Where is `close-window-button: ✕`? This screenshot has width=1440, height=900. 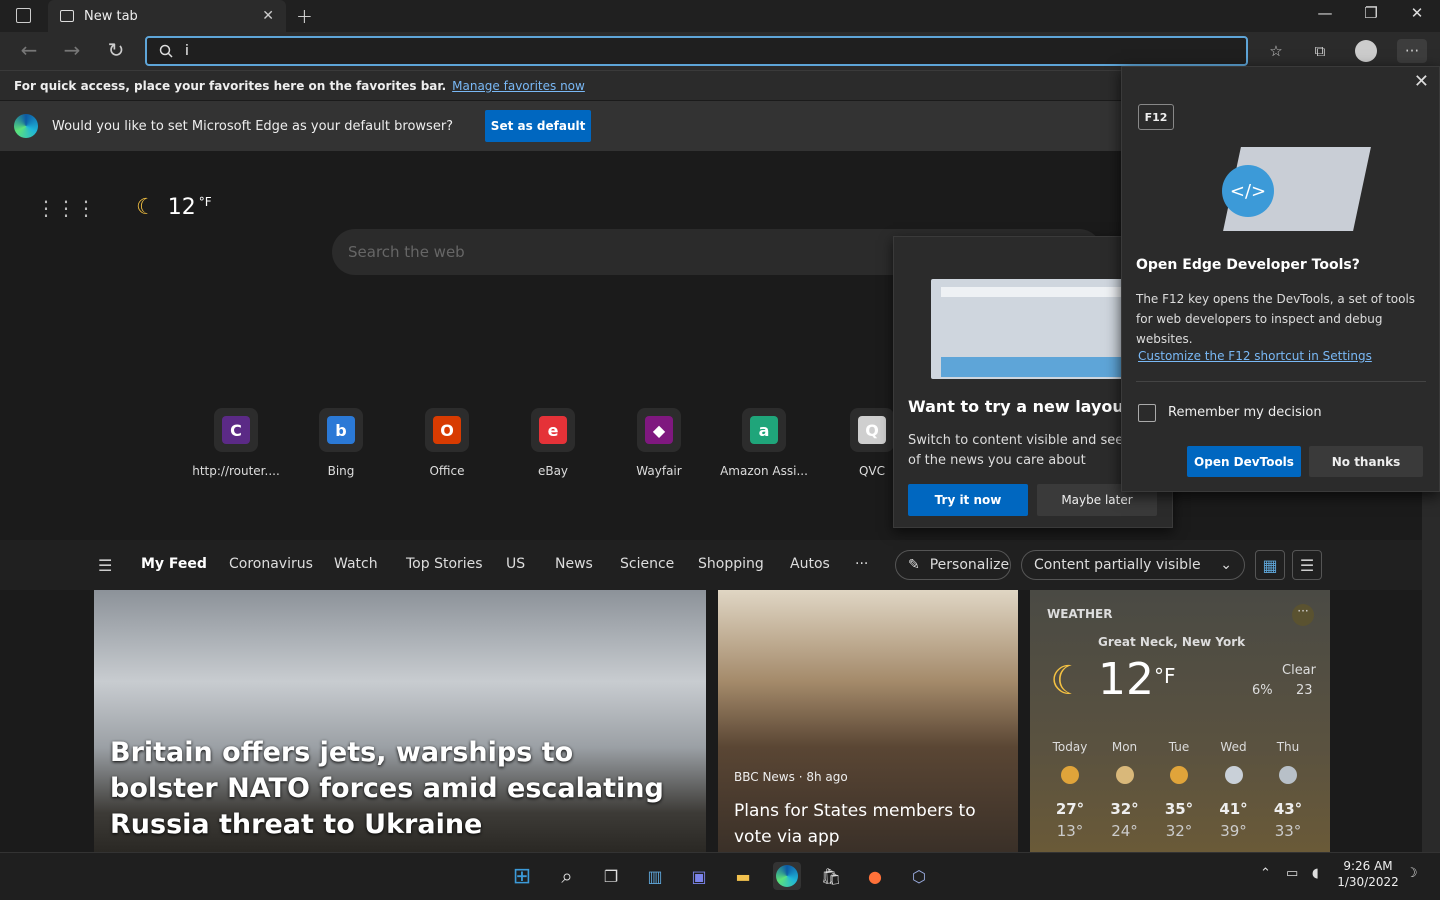
close-window-button: ✕ is located at coordinates (1417, 13).